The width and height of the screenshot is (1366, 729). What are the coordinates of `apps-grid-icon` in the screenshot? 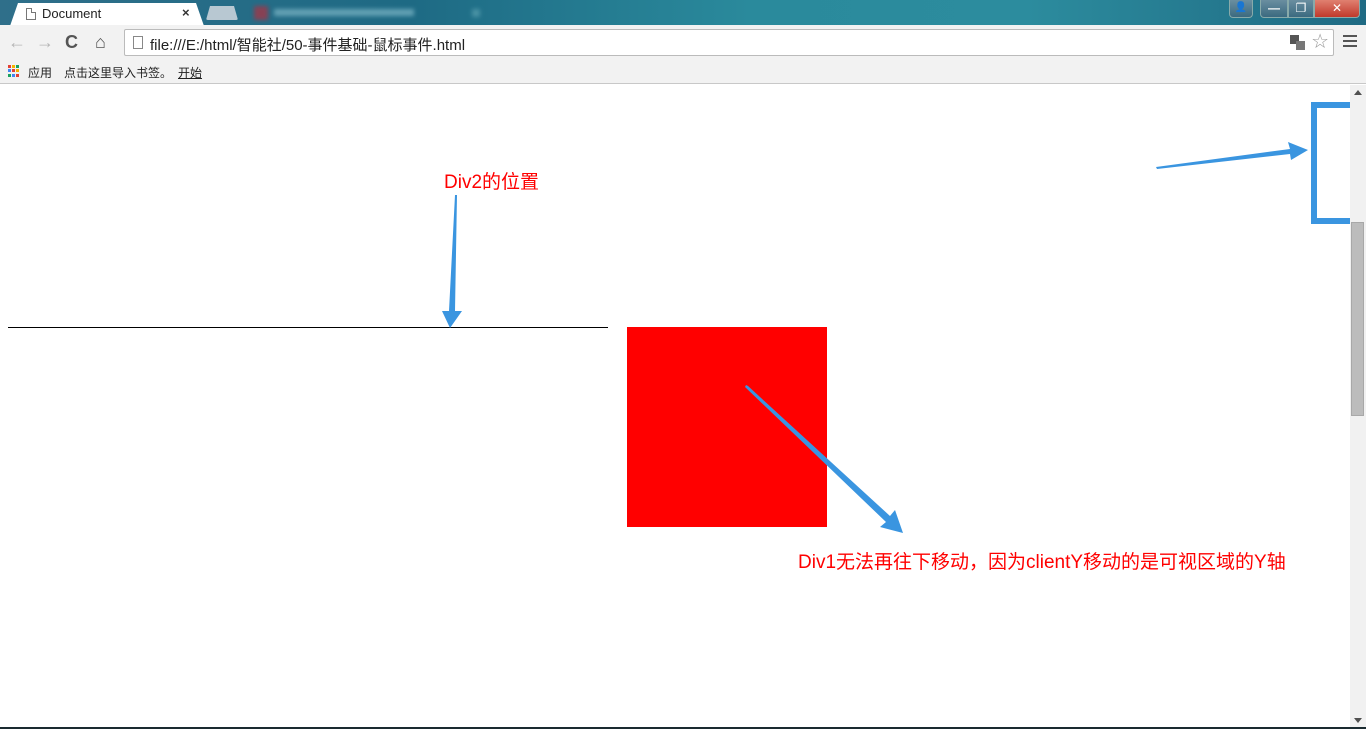 It's located at (14, 71).